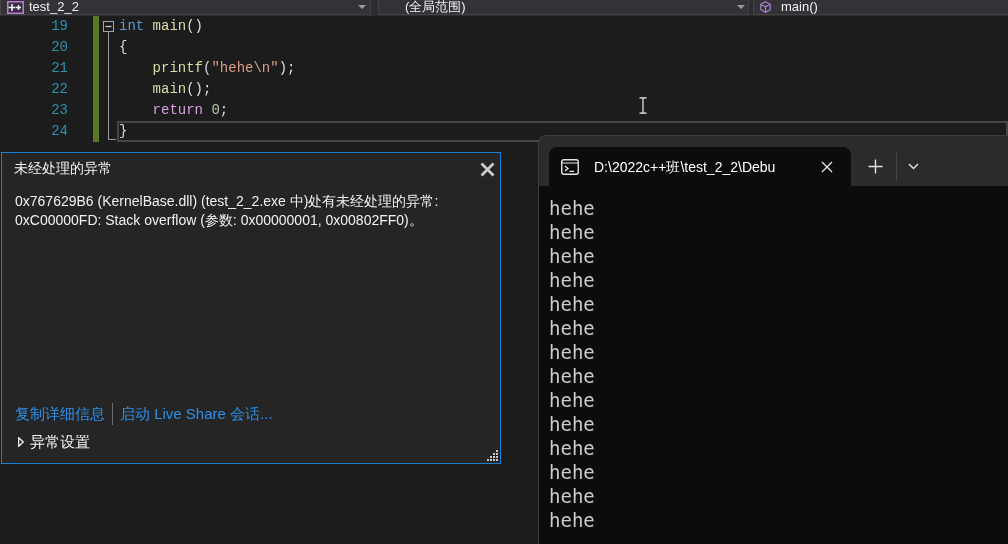 The width and height of the screenshot is (1008, 544). Describe the element at coordinates (185, 7) in the screenshot. I see `project-dropdown: test_2_2` at that location.